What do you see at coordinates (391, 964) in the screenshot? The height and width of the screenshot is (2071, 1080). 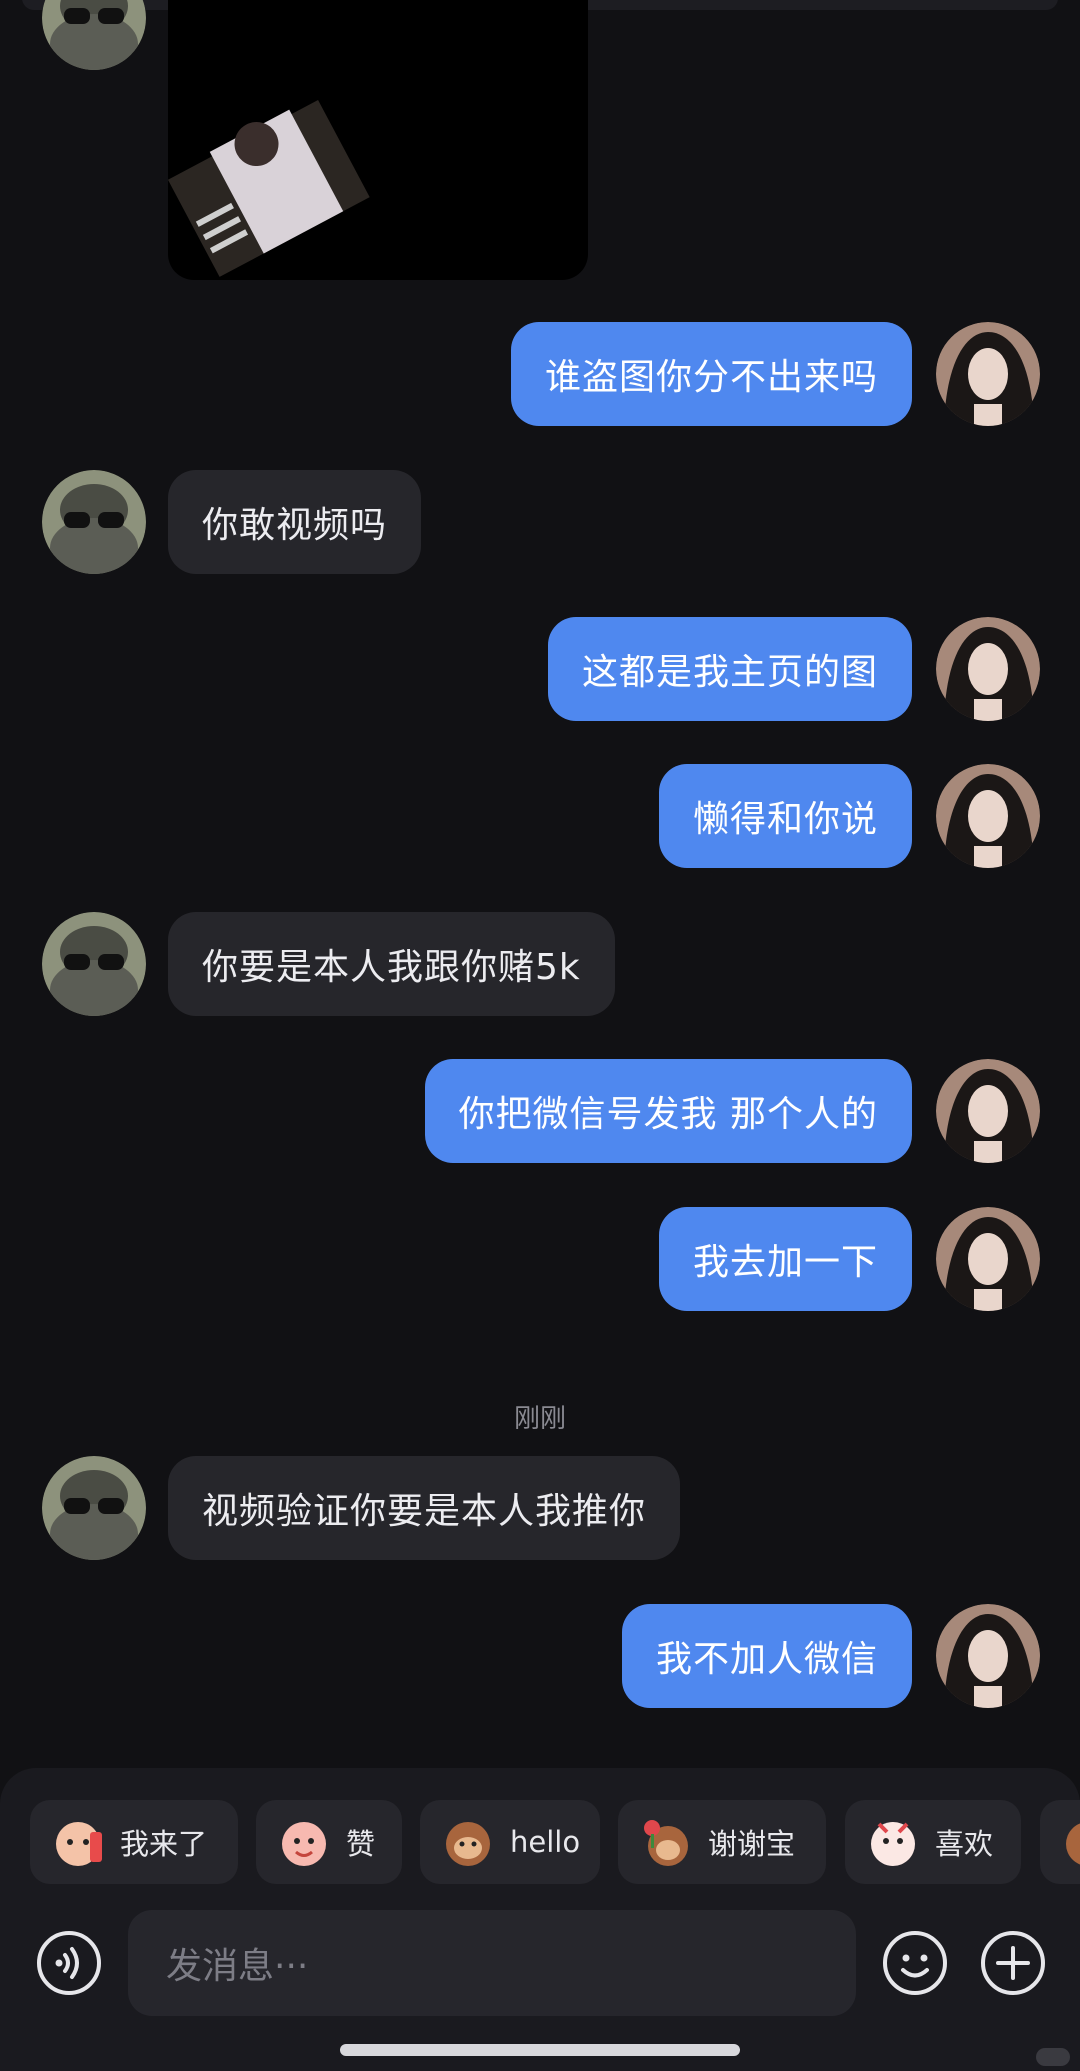 I see `message-bubble: 你要是本人我跟你赌5k` at bounding box center [391, 964].